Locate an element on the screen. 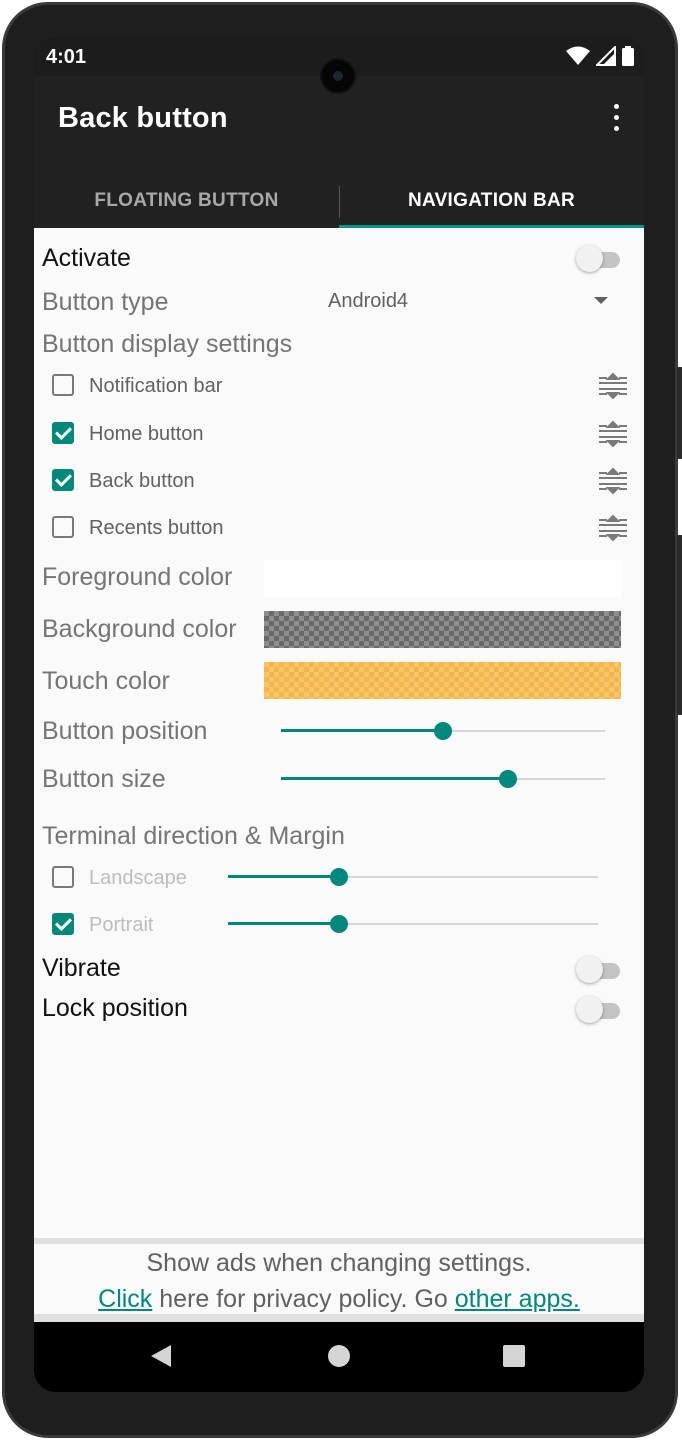  button-type-label: Button type is located at coordinates (105, 302).